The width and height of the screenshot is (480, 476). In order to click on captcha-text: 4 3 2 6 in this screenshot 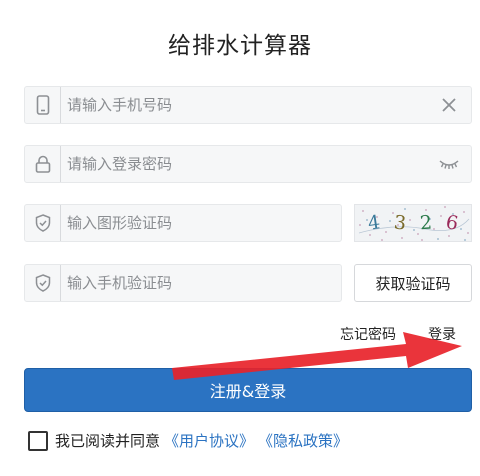, I will do `click(413, 223)`.